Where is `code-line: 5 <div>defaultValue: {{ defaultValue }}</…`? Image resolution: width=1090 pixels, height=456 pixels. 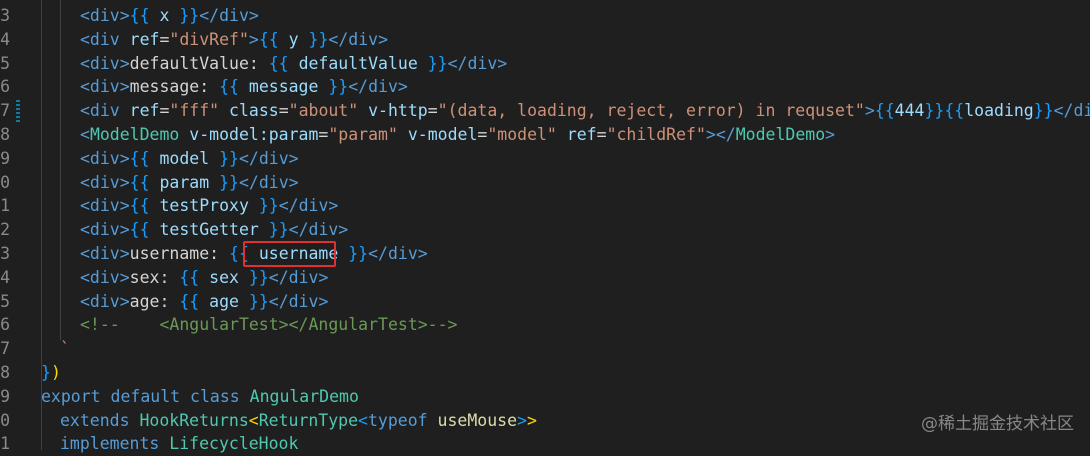
code-line: 5 <div>defaultValue: {{ defaultValue }}</… is located at coordinates (545, 64).